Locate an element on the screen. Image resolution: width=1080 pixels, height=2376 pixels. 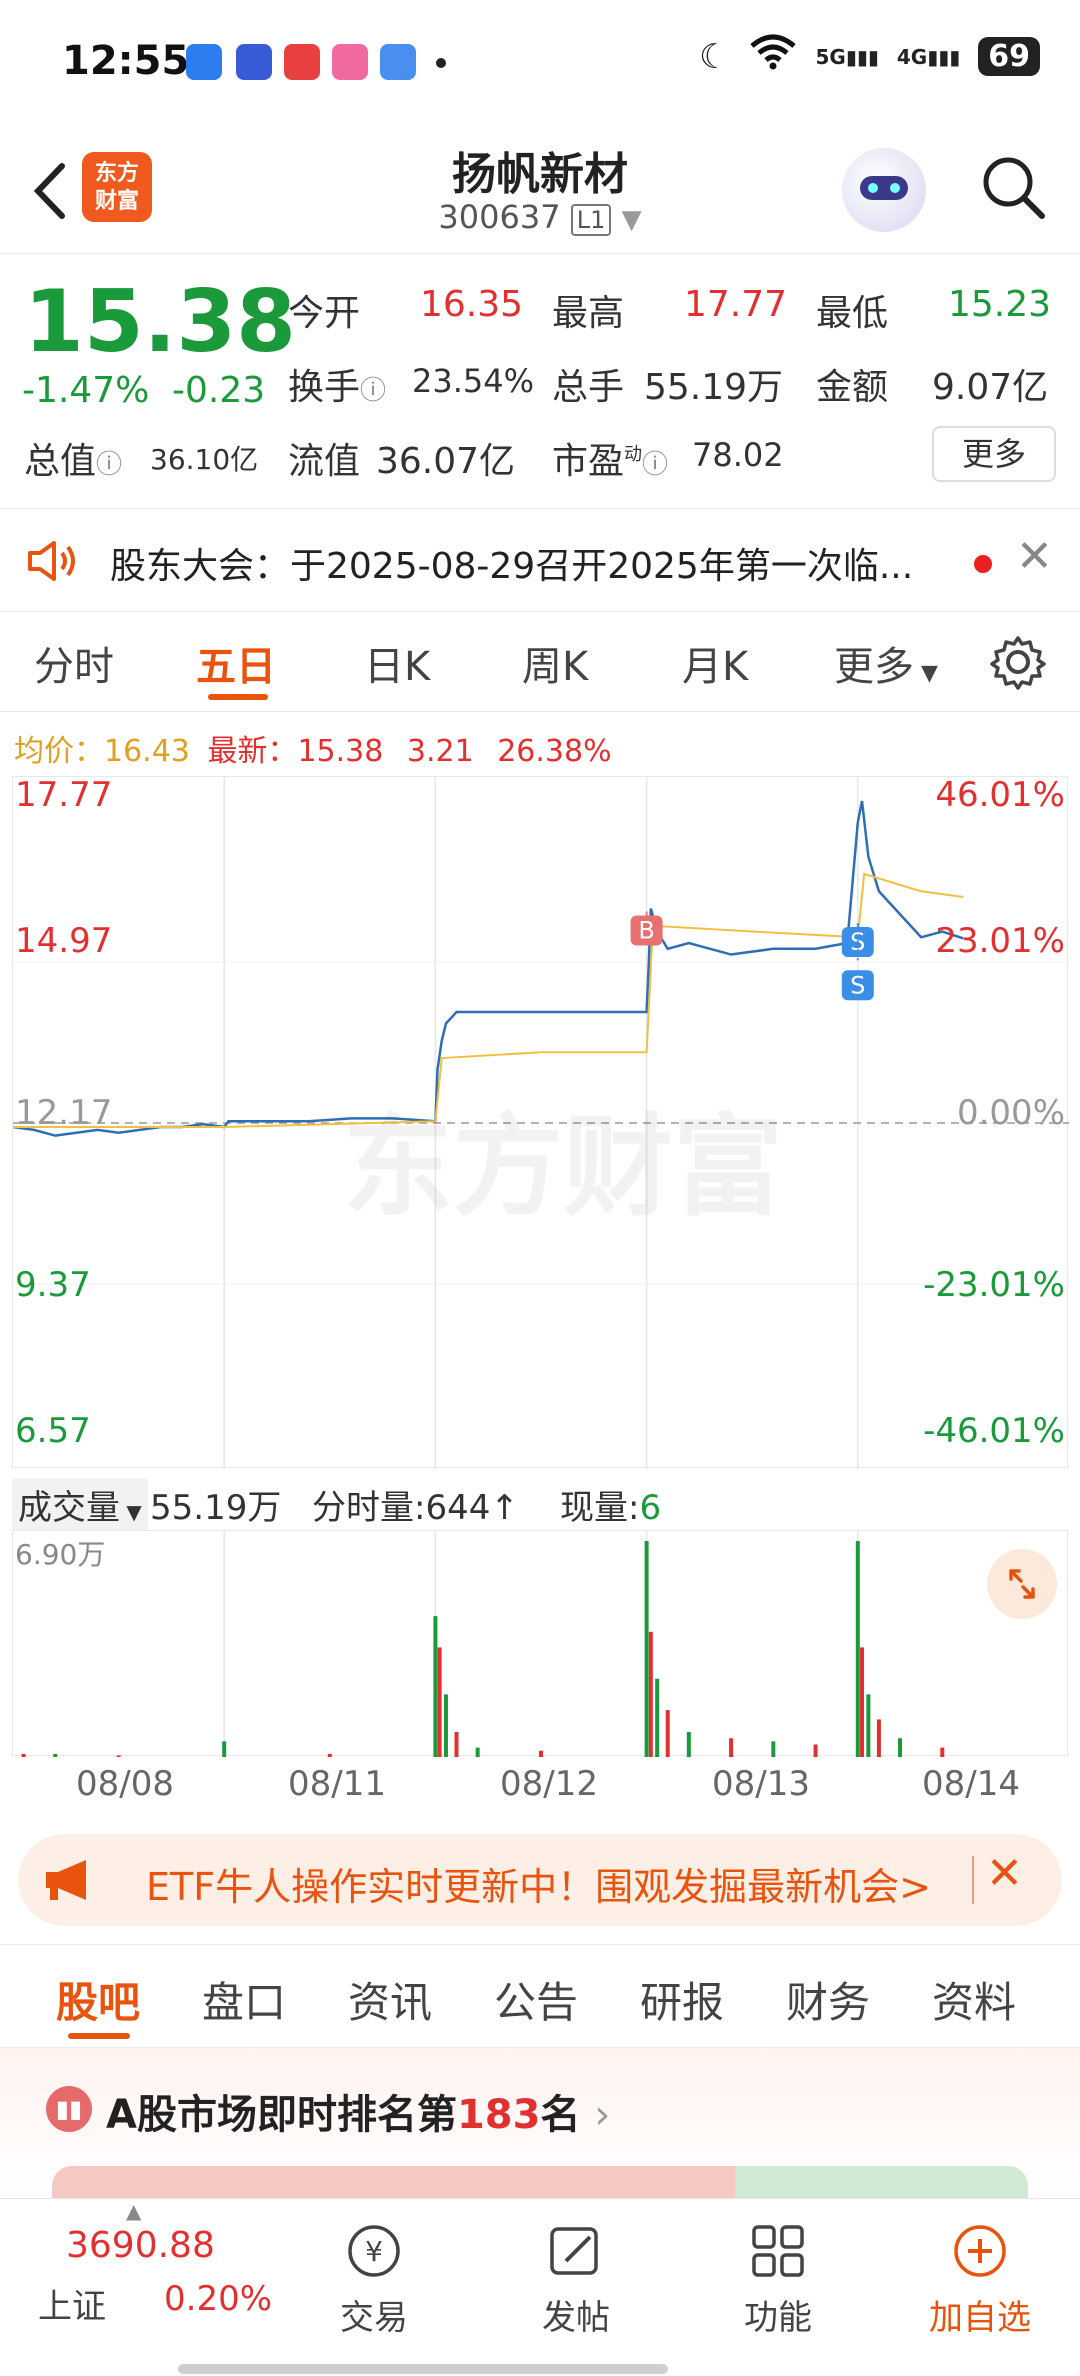
signal-4g-icon: 4G▮▮▮ is located at coordinates (928, 56).